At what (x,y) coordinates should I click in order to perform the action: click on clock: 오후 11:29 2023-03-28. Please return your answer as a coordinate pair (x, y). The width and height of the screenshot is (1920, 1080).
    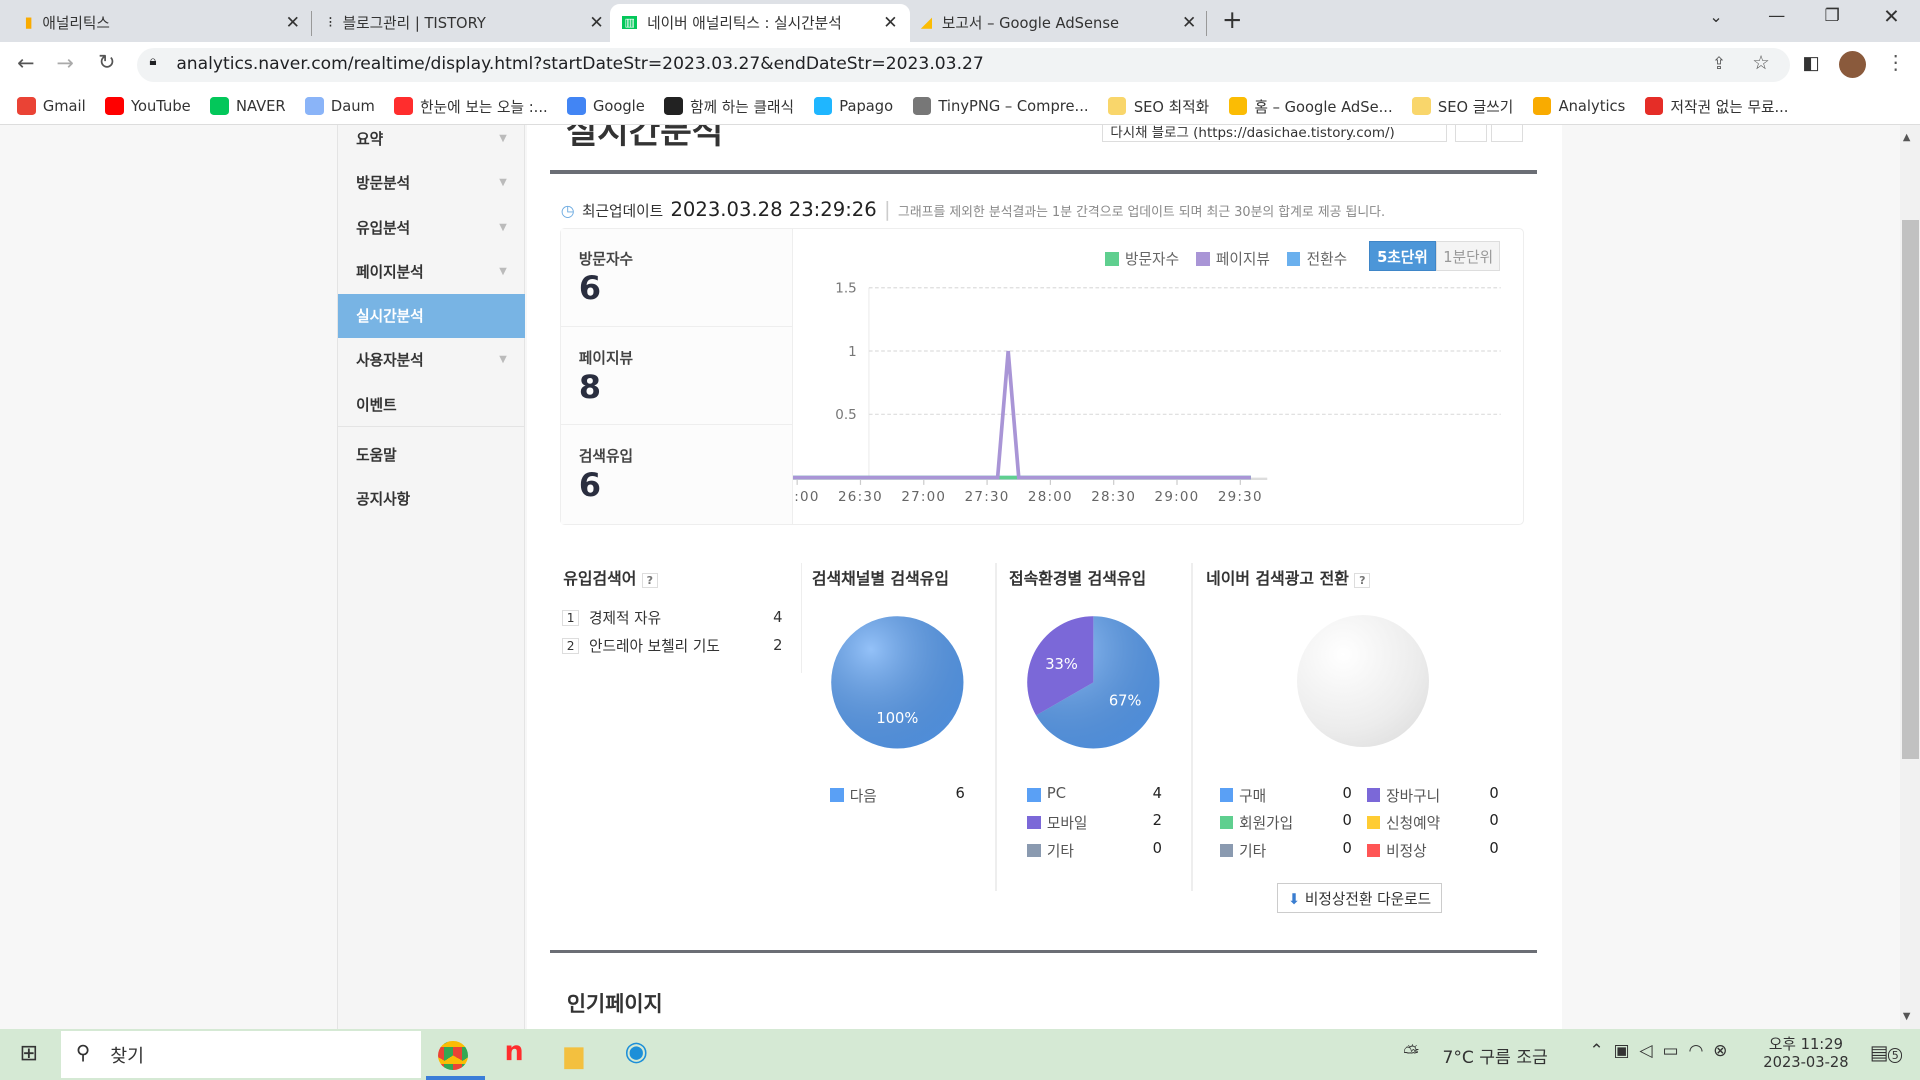
    Looking at the image, I should click on (1805, 1052).